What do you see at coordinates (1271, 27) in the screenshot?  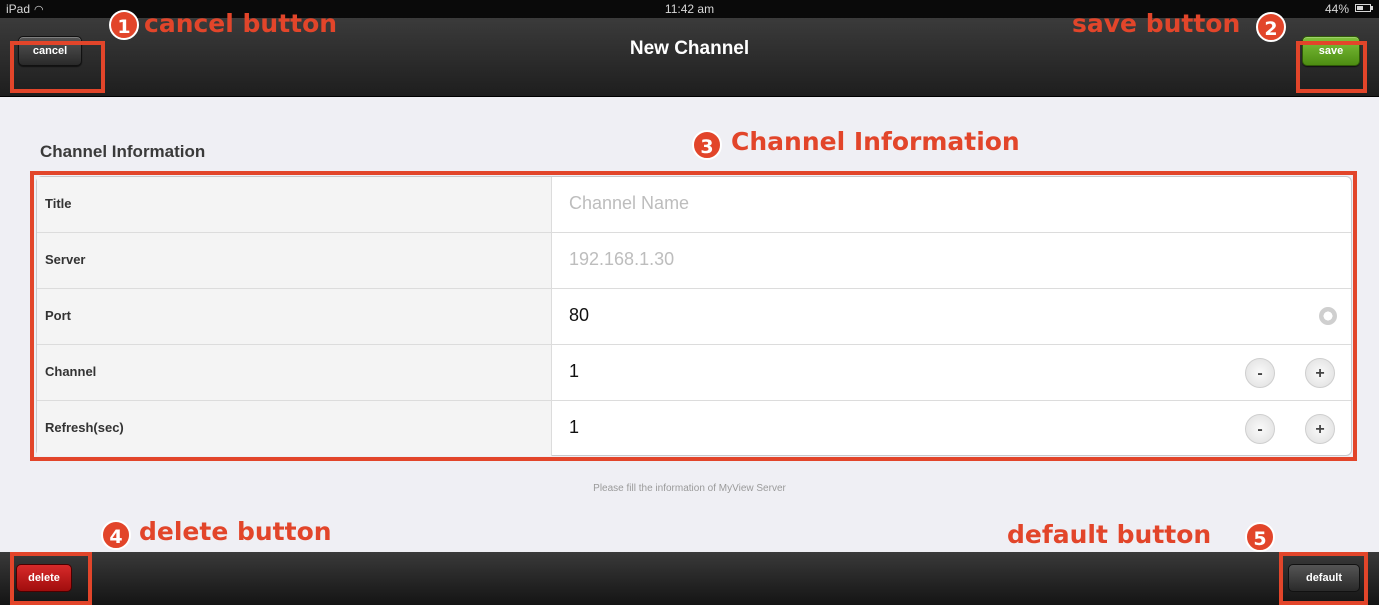 I see `callout-badge-2: 2` at bounding box center [1271, 27].